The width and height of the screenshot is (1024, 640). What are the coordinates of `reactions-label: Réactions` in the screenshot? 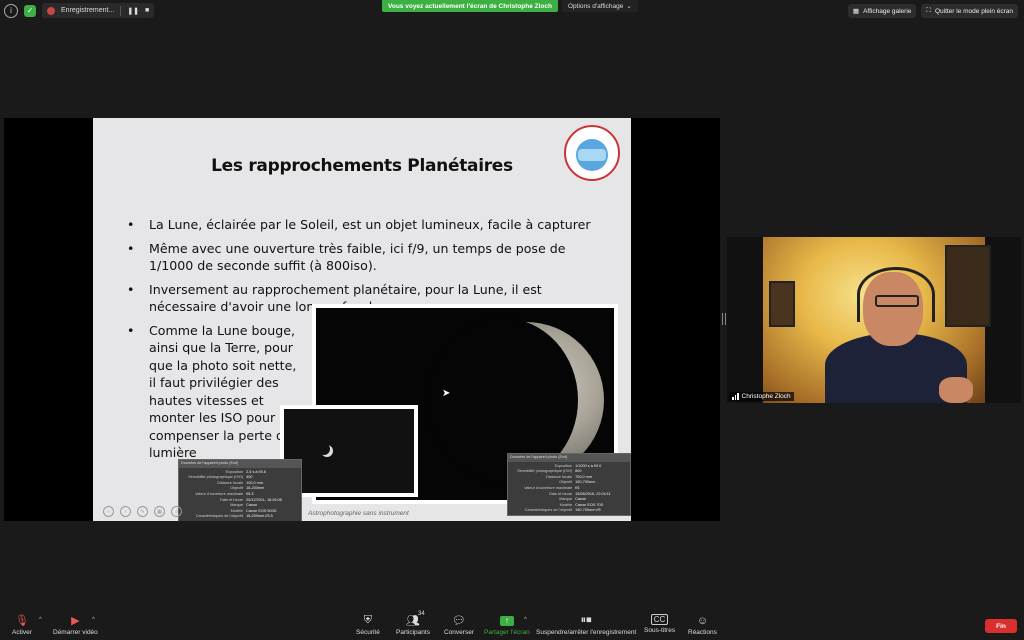 It's located at (702, 632).